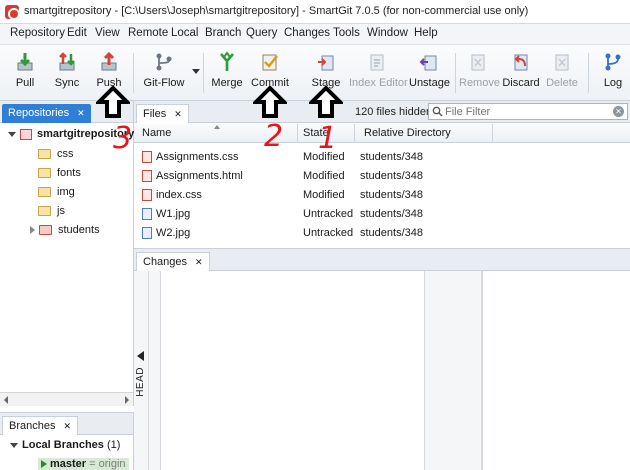 This screenshot has height=470, width=630. What do you see at coordinates (141, 370) in the screenshot?
I see `head-sidebar: HEAD` at bounding box center [141, 370].